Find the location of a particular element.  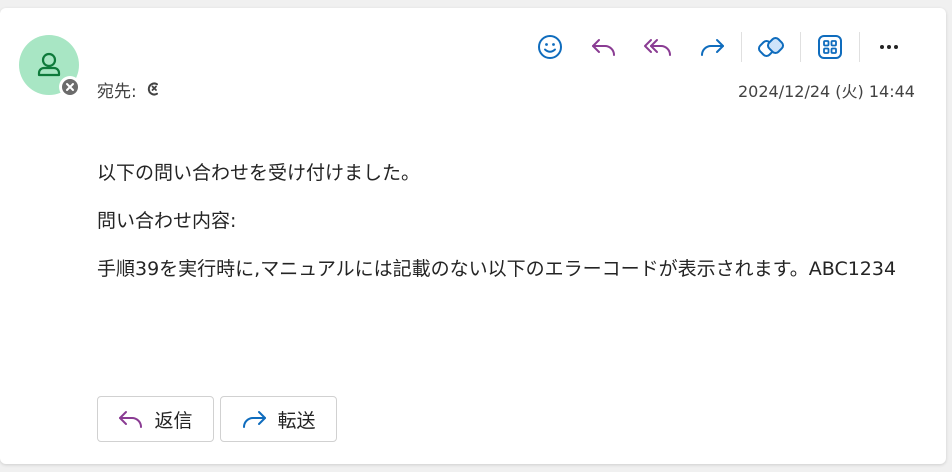

loop-button is located at coordinates (771, 47).